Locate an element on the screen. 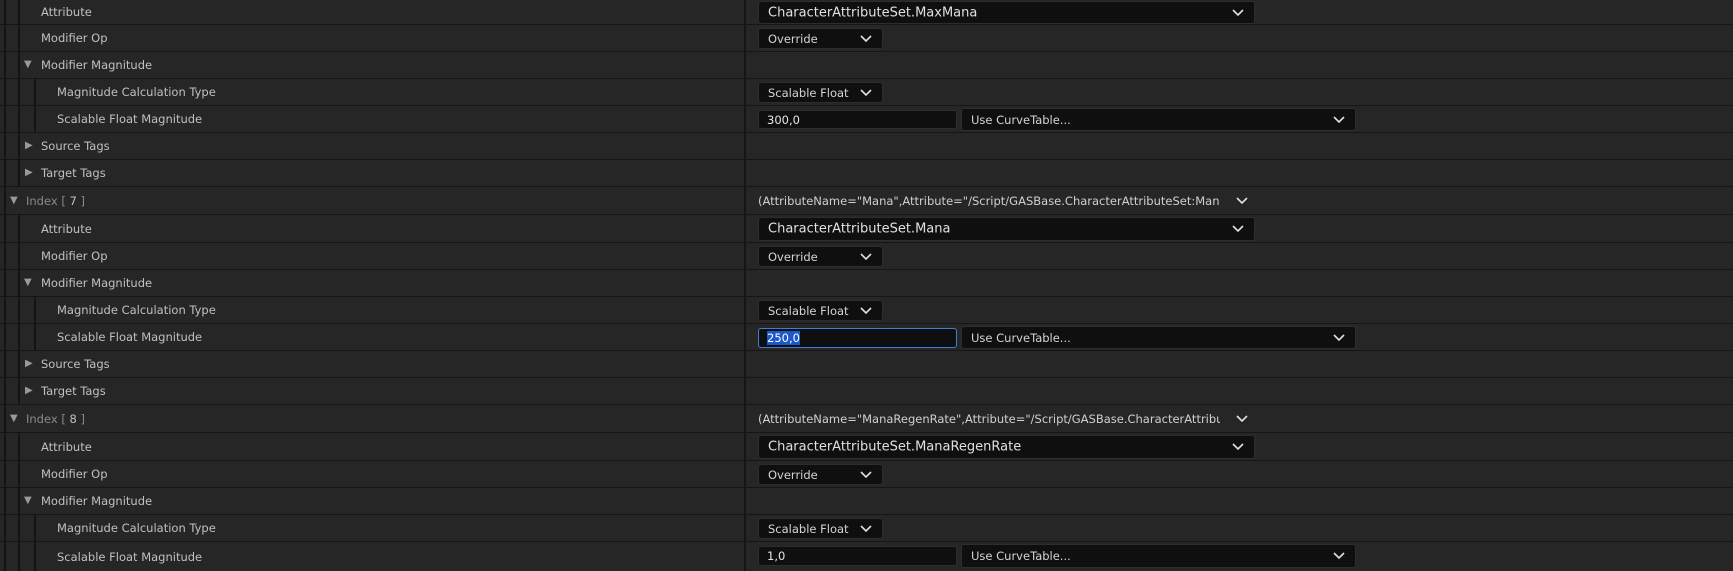  attribute-combo-text: CharacterAttributeSet.MaxMana is located at coordinates (873, 12).